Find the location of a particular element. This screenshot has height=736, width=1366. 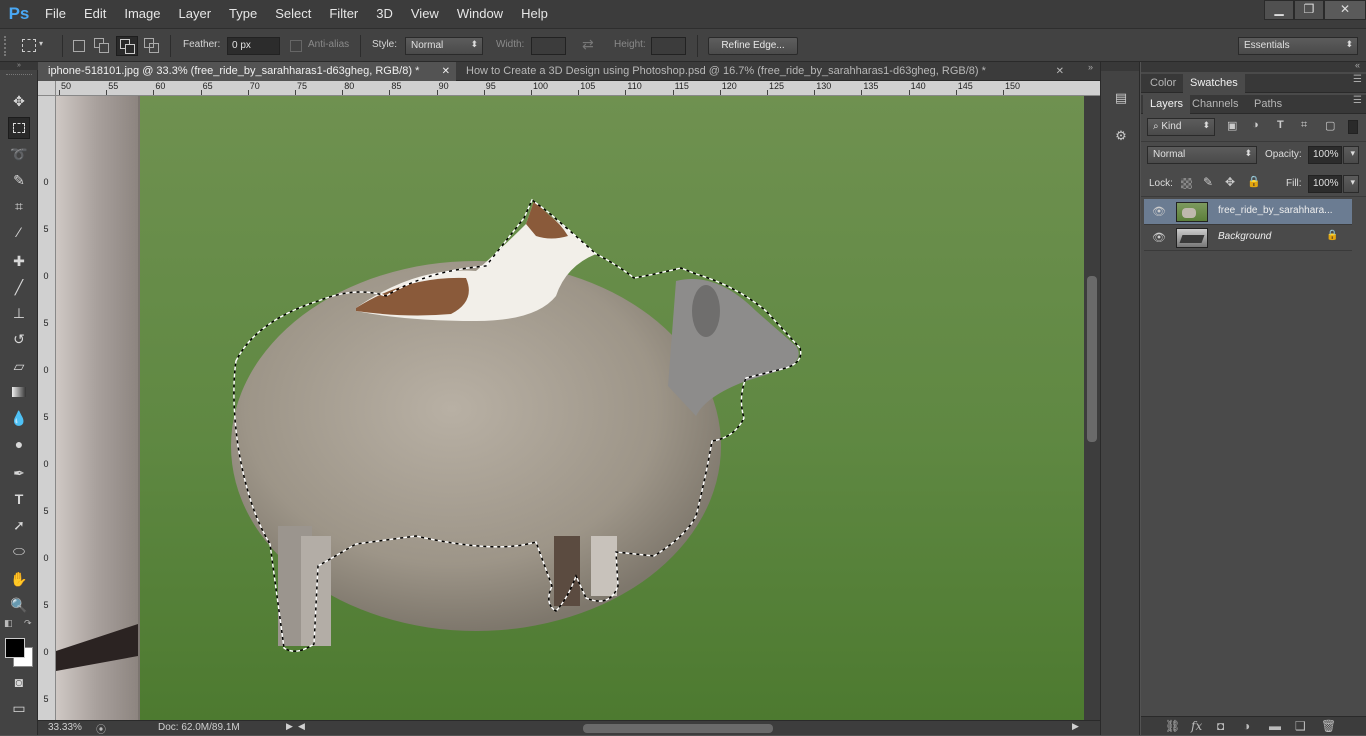

move-icon: ✥ is located at coordinates (19, 101).